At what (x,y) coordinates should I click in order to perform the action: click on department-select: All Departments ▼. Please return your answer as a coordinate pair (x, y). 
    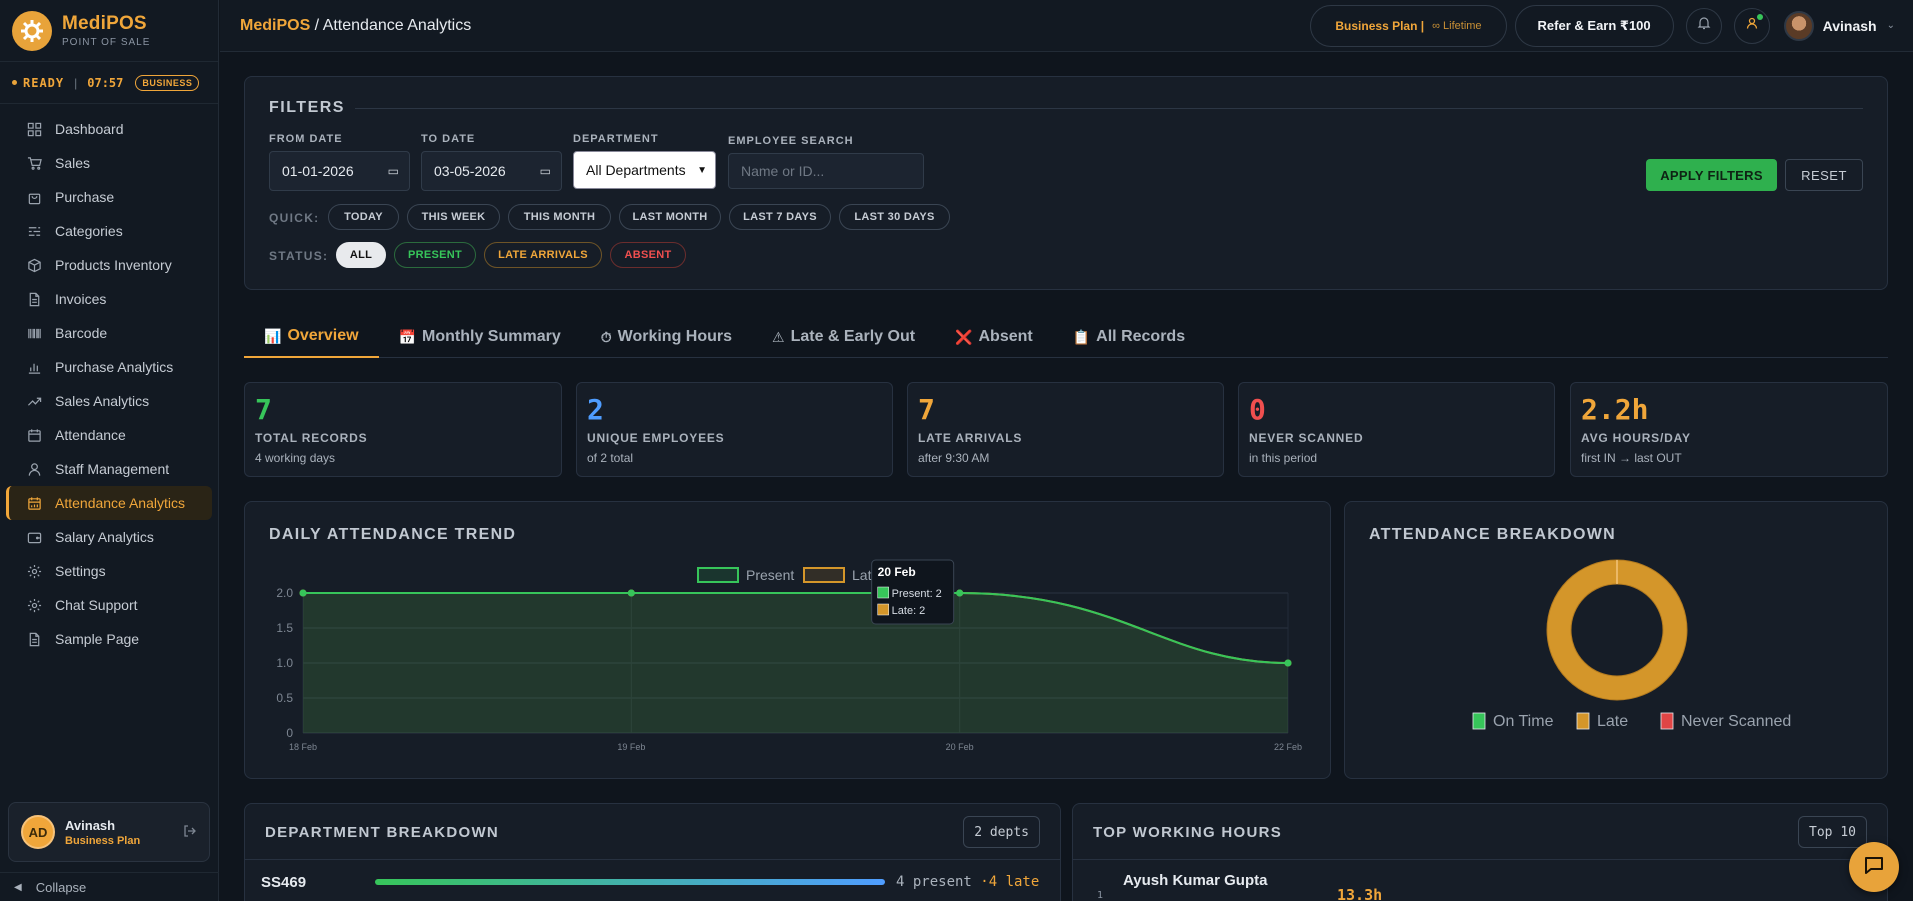
    Looking at the image, I should click on (644, 170).